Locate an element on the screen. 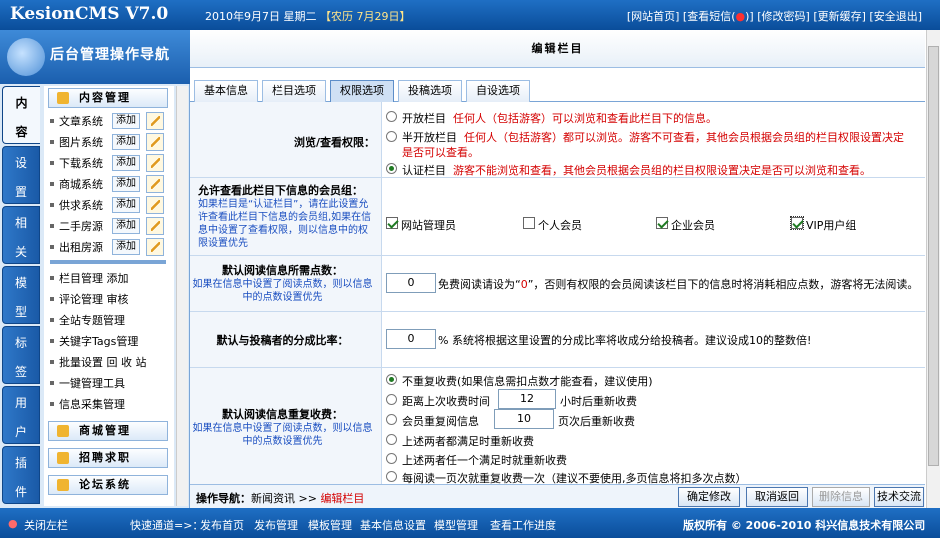  cancel-button: 取消返回 is located at coordinates (777, 497).